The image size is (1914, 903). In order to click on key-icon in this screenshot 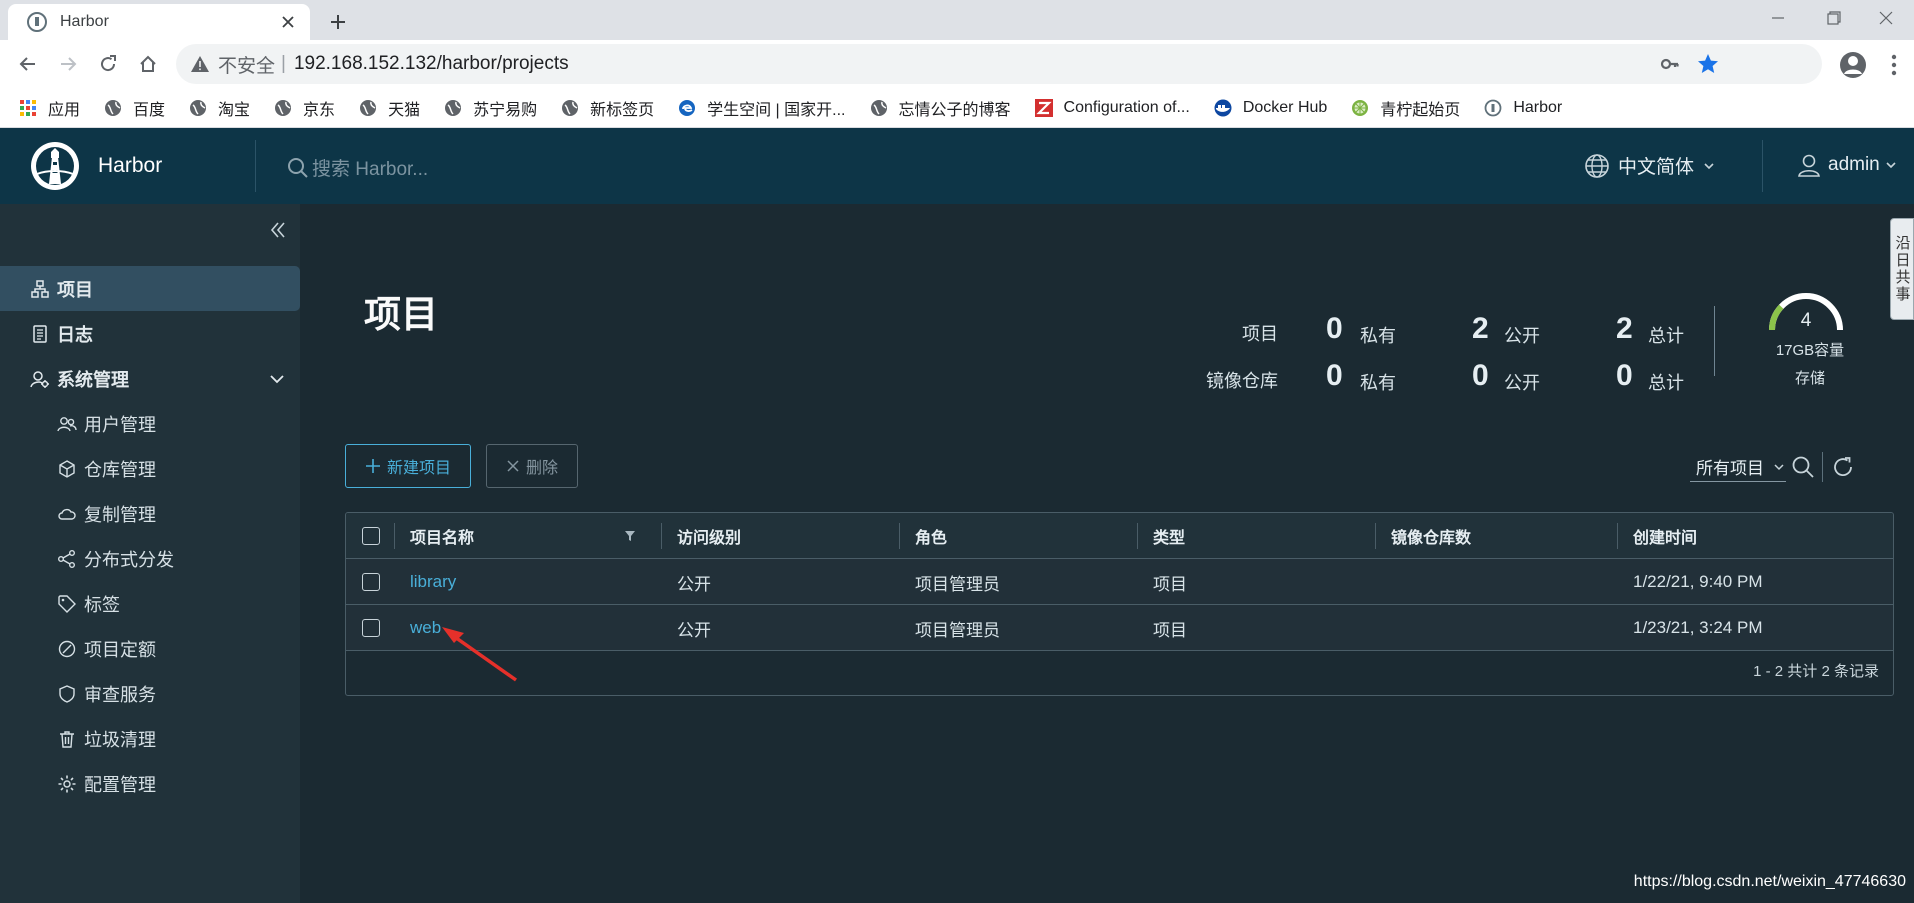, I will do `click(1670, 64)`.